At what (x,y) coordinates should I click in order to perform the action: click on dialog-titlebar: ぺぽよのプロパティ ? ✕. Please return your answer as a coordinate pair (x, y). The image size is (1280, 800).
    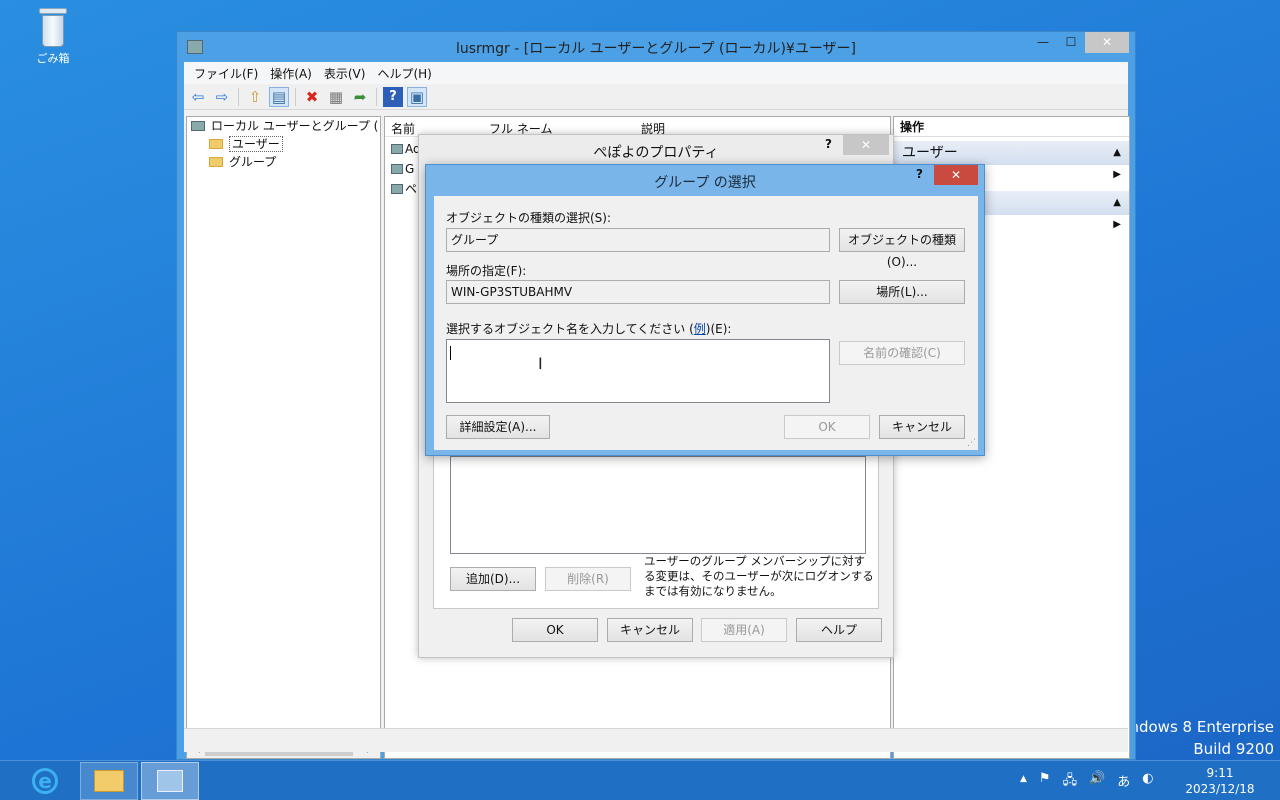
    Looking at the image, I should click on (656, 150).